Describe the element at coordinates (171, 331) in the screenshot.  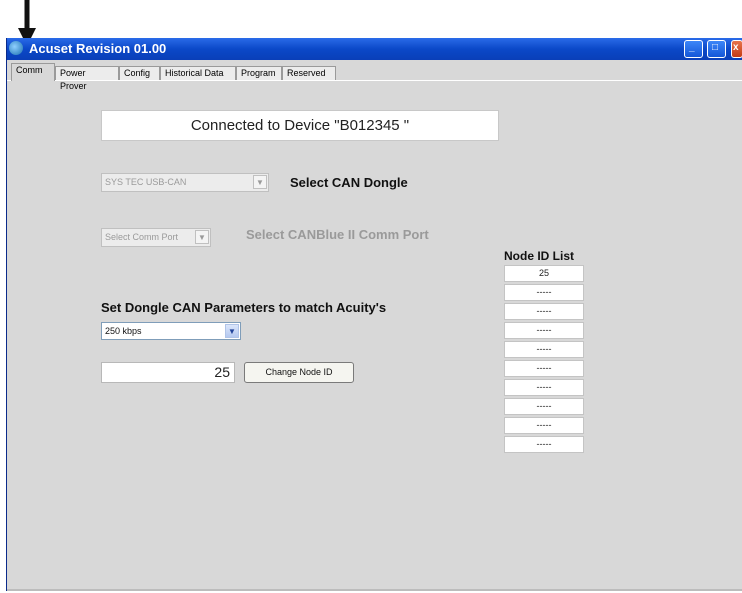
I see `baud-rate-select: 250 kbps ▼` at that location.